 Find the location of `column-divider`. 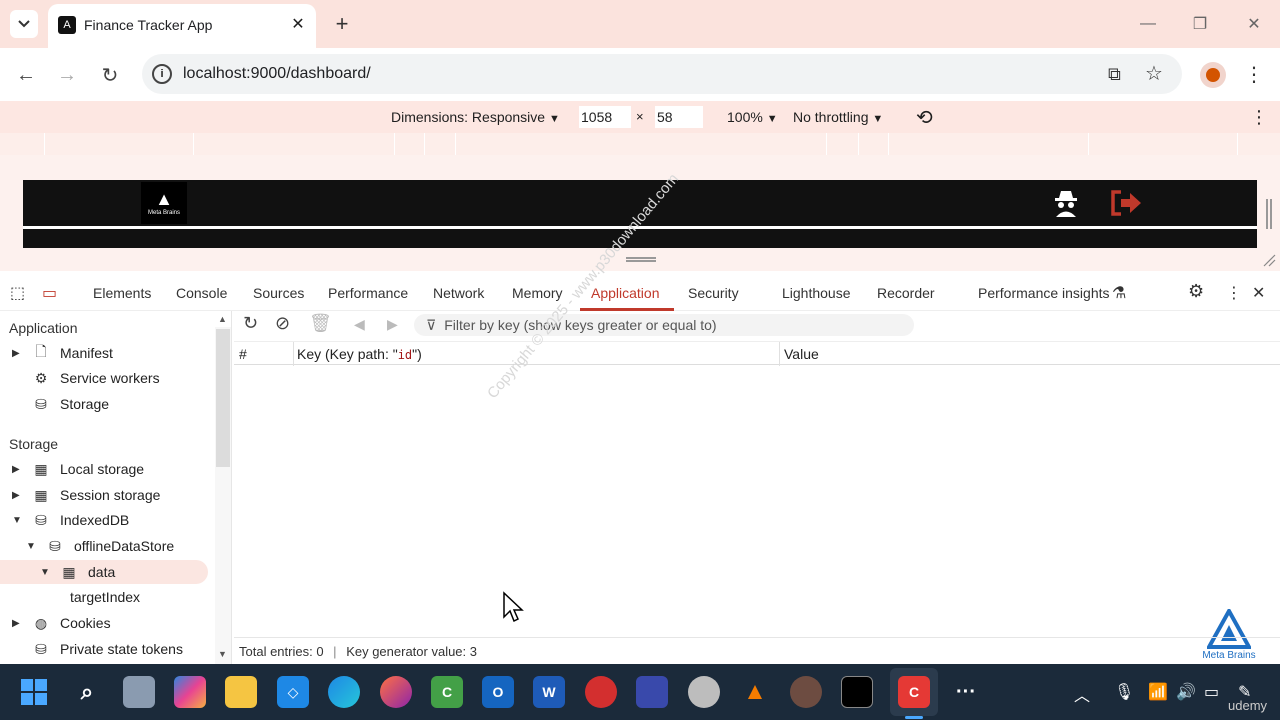

column-divider is located at coordinates (779, 354).